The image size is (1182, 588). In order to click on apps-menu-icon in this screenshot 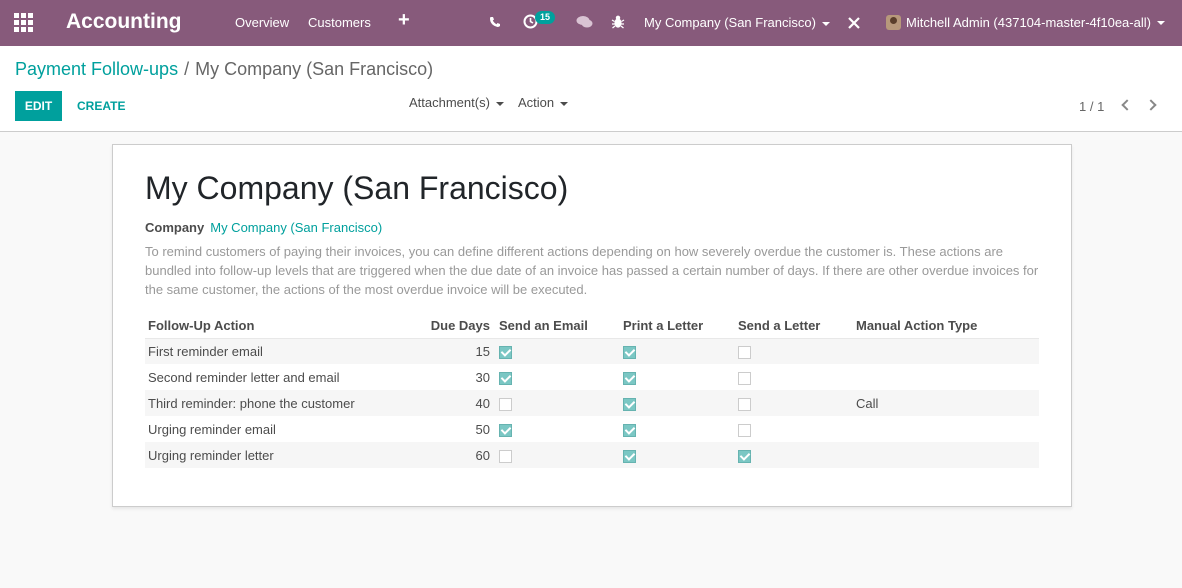, I will do `click(23, 22)`.